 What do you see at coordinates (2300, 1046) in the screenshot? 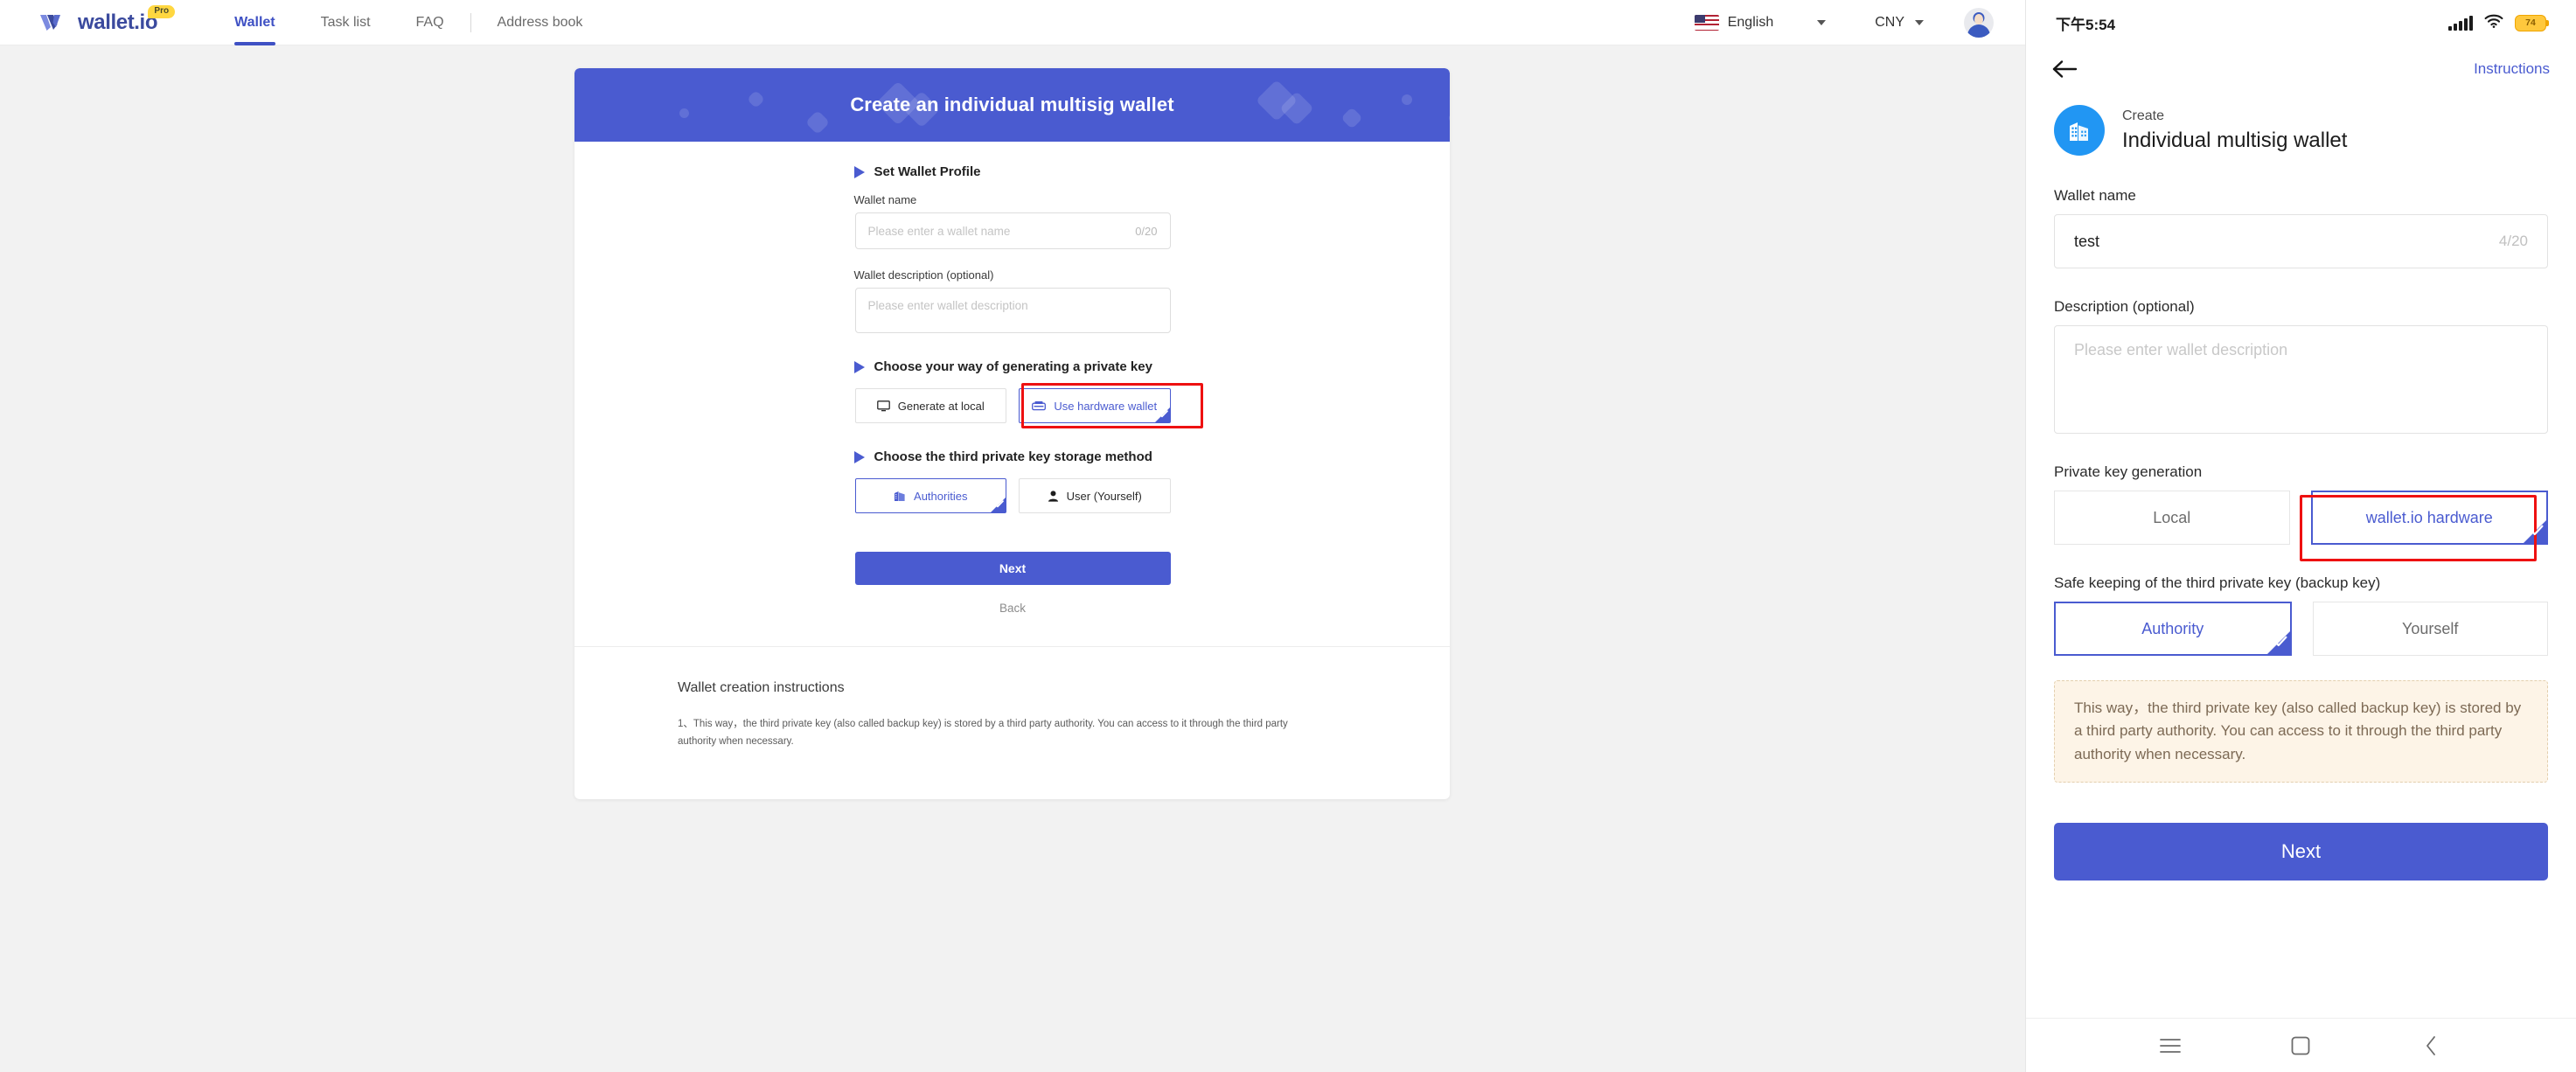
I see `home-square-icon` at bounding box center [2300, 1046].